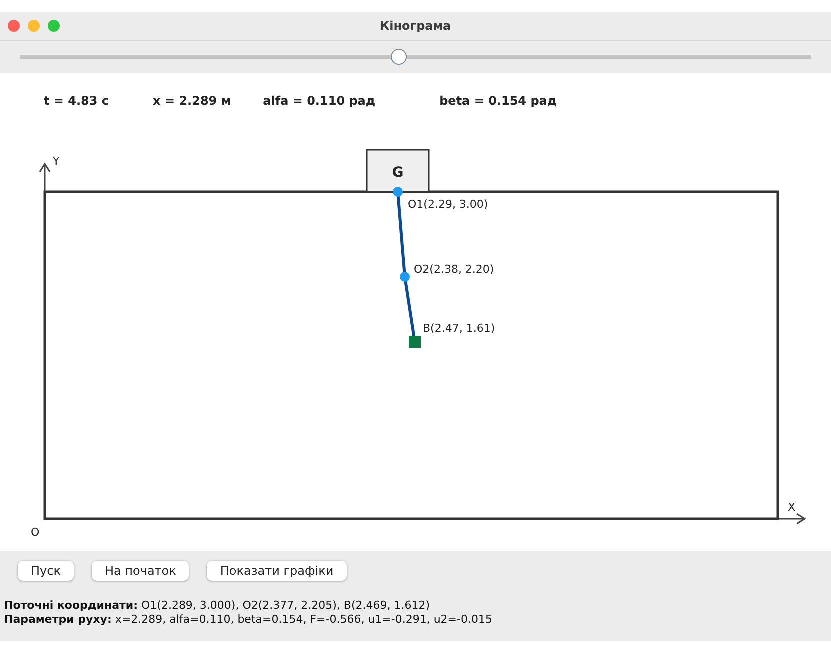 This screenshot has height=656, width=831. Describe the element at coordinates (45, 177) in the screenshot. I see `y-axis-arrow` at that location.